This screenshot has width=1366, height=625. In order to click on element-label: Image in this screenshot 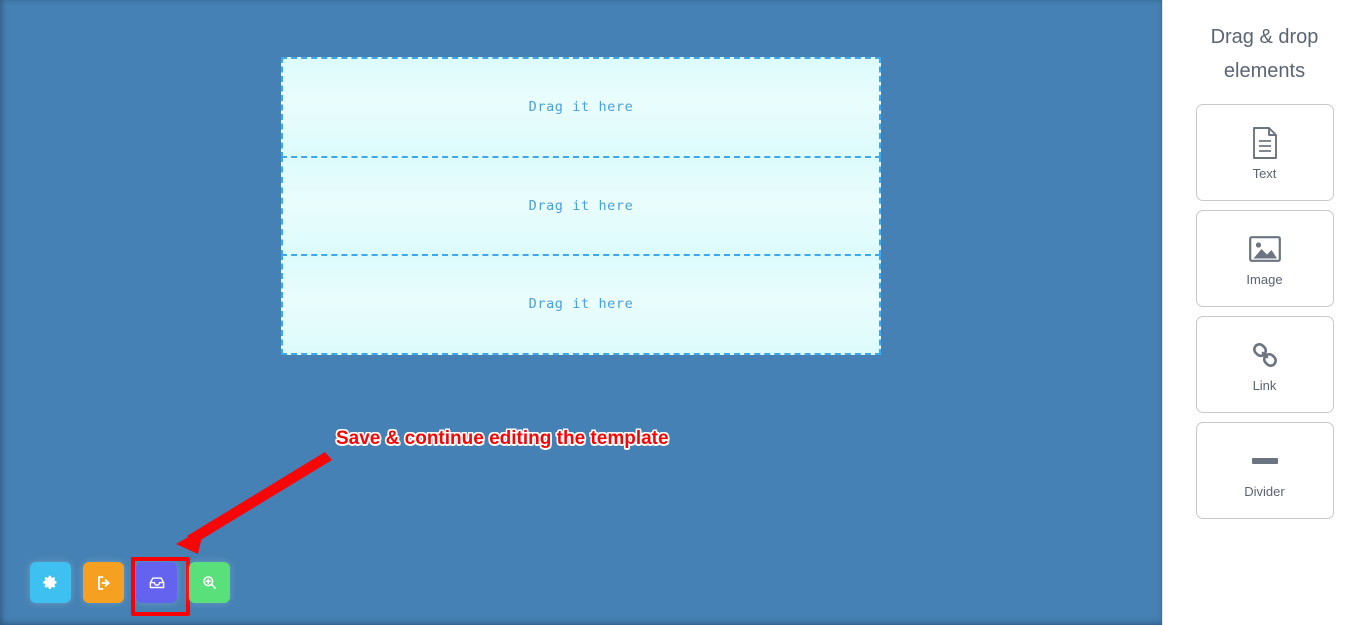, I will do `click(1264, 279)`.